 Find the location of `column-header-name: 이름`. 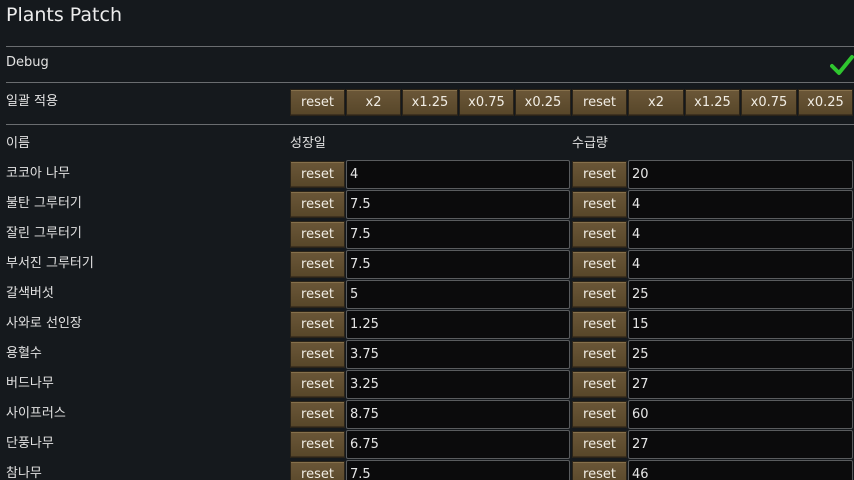

column-header-name: 이름 is located at coordinates (18, 143).